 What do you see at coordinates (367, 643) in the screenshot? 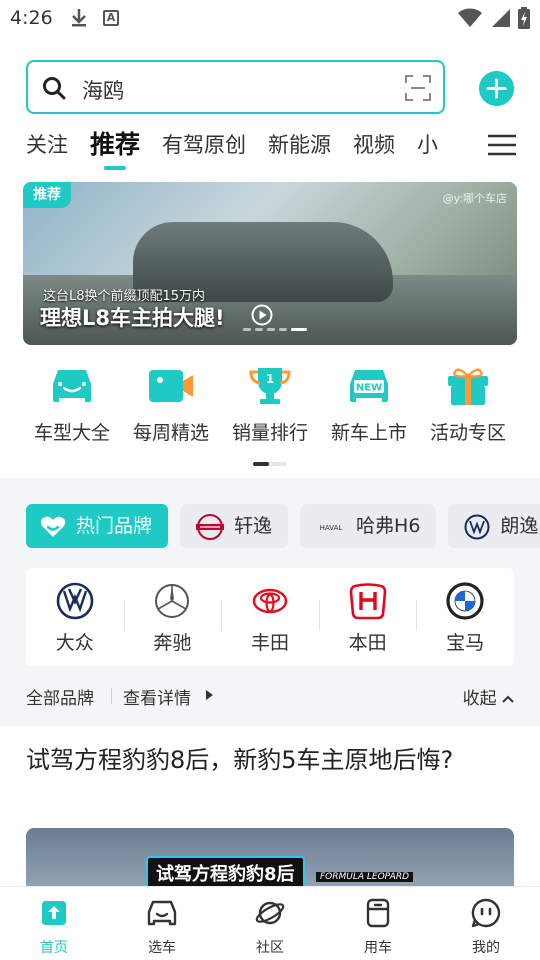
I see `brand-name: 本田` at bounding box center [367, 643].